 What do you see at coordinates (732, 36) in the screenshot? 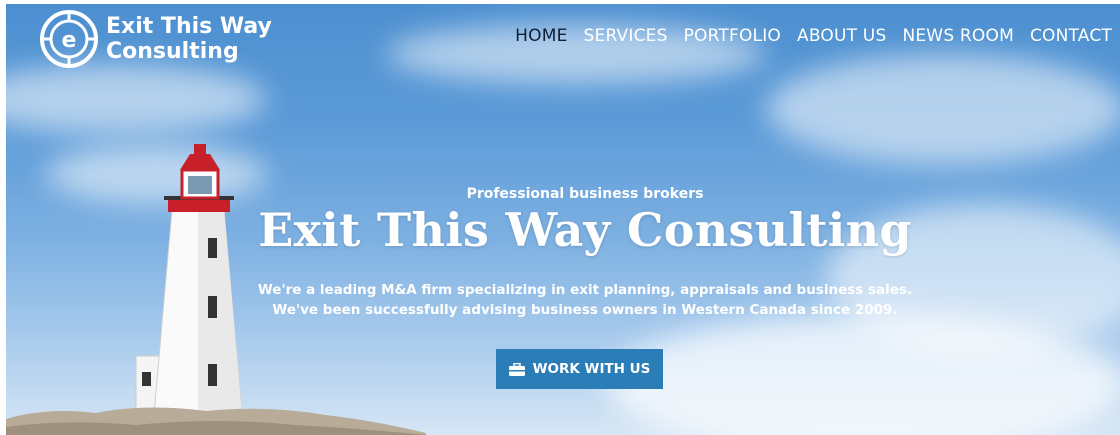
I see `nav-portfolio: PORTFOLIO` at bounding box center [732, 36].